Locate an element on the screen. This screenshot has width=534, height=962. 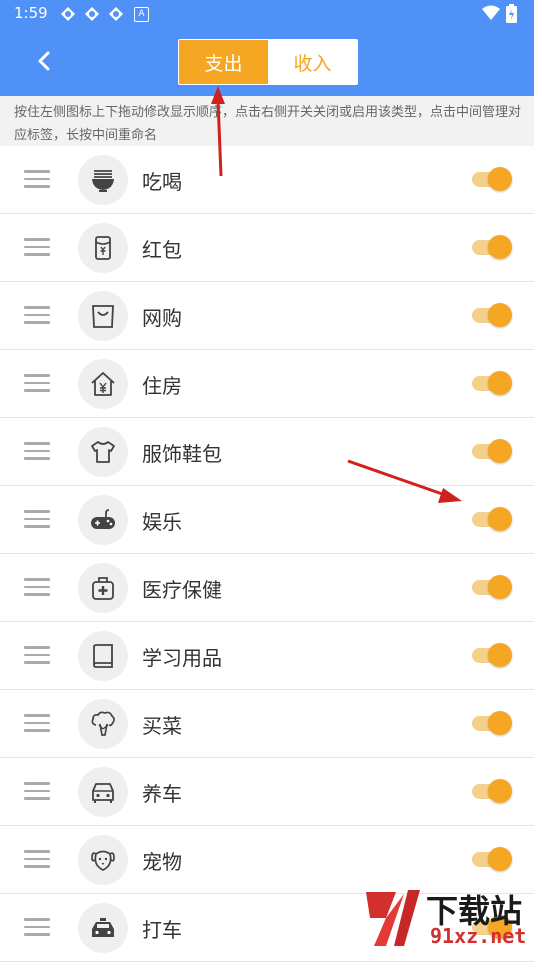
site-watermark: 下载站 91xz.net is located at coordinates (445, 917).